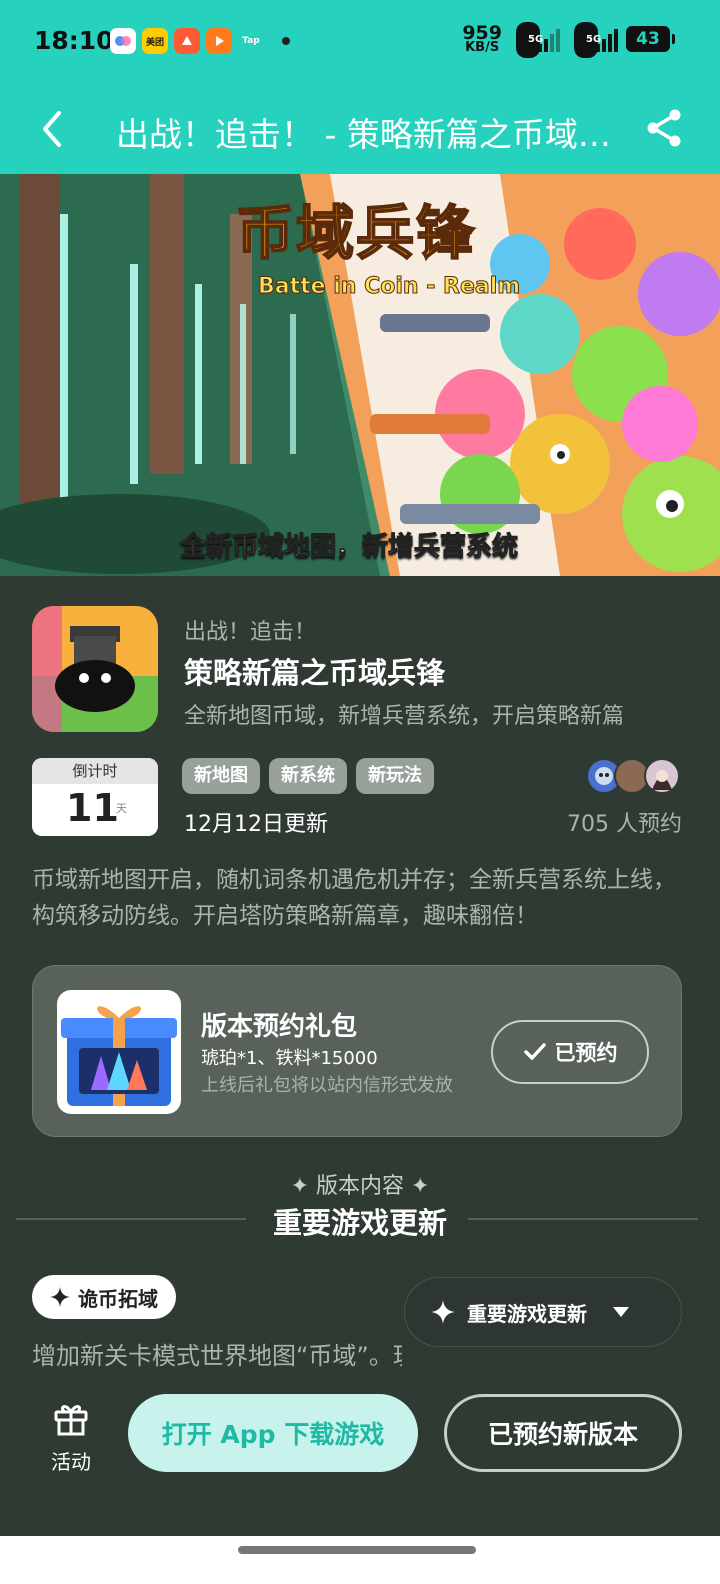 The width and height of the screenshot is (720, 1584). What do you see at coordinates (315, 673) in the screenshot?
I see `game-title: 策略新篇之币域兵锋` at bounding box center [315, 673].